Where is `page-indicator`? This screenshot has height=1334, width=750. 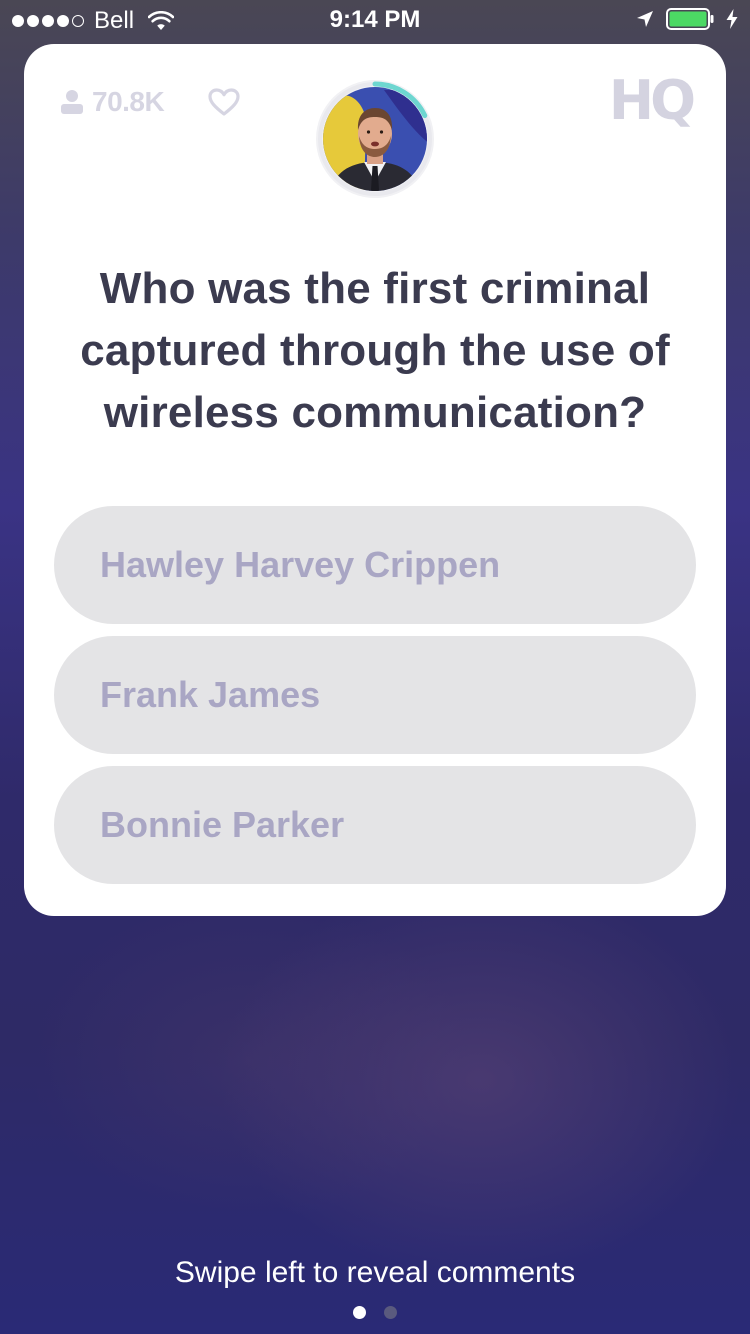 page-indicator is located at coordinates (375, 1312).